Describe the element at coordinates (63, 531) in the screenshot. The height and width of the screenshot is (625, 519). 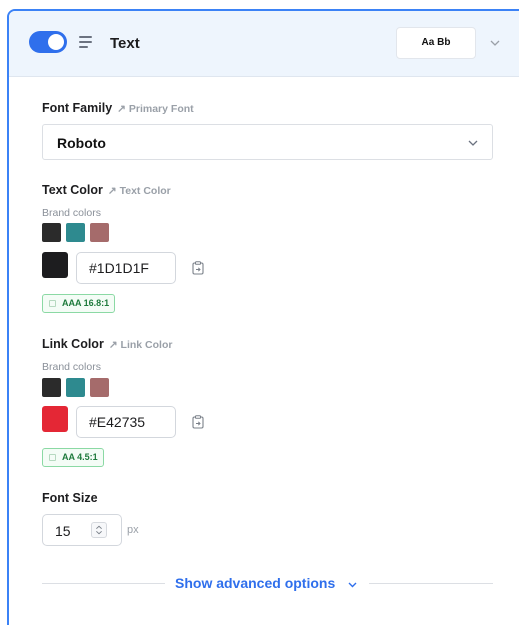
I see `font-size-value: 15` at that location.